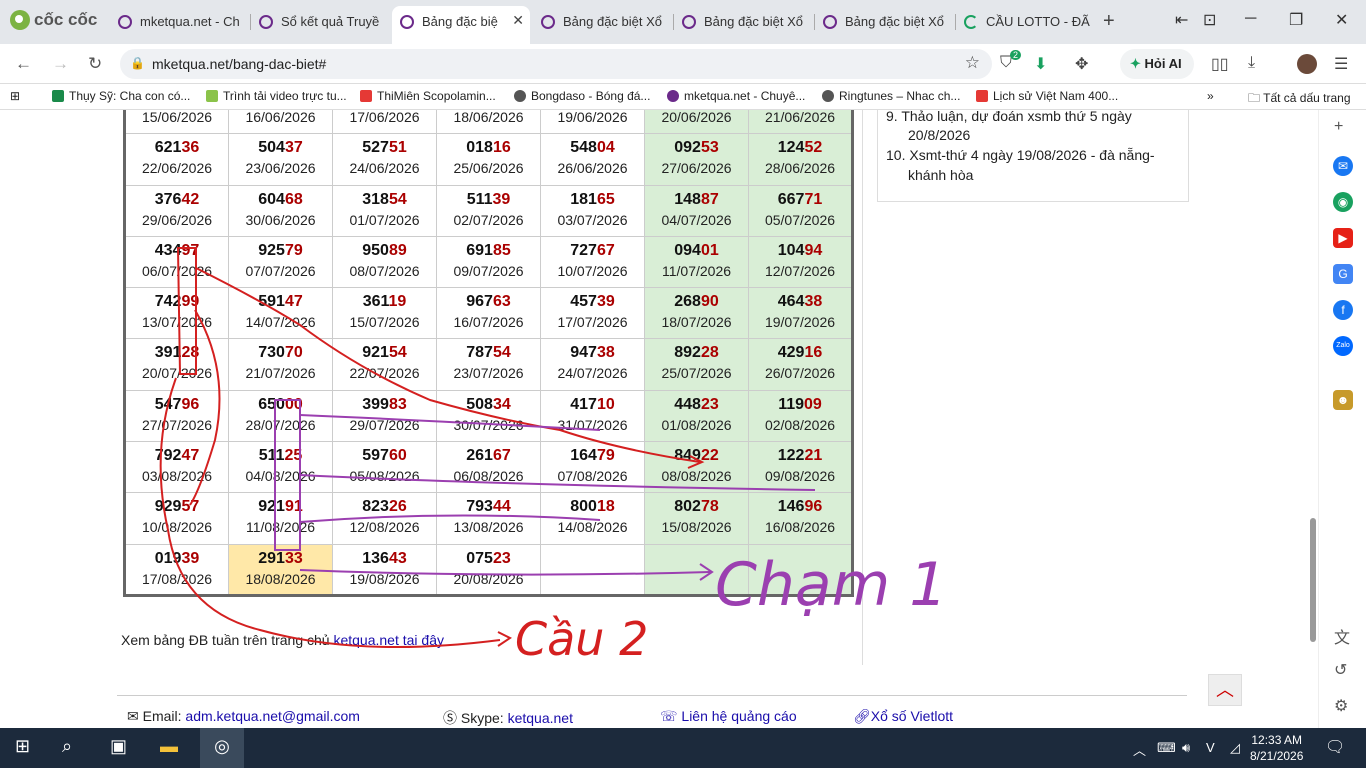  I want to click on lock-icon: 🔒, so click(137, 63).